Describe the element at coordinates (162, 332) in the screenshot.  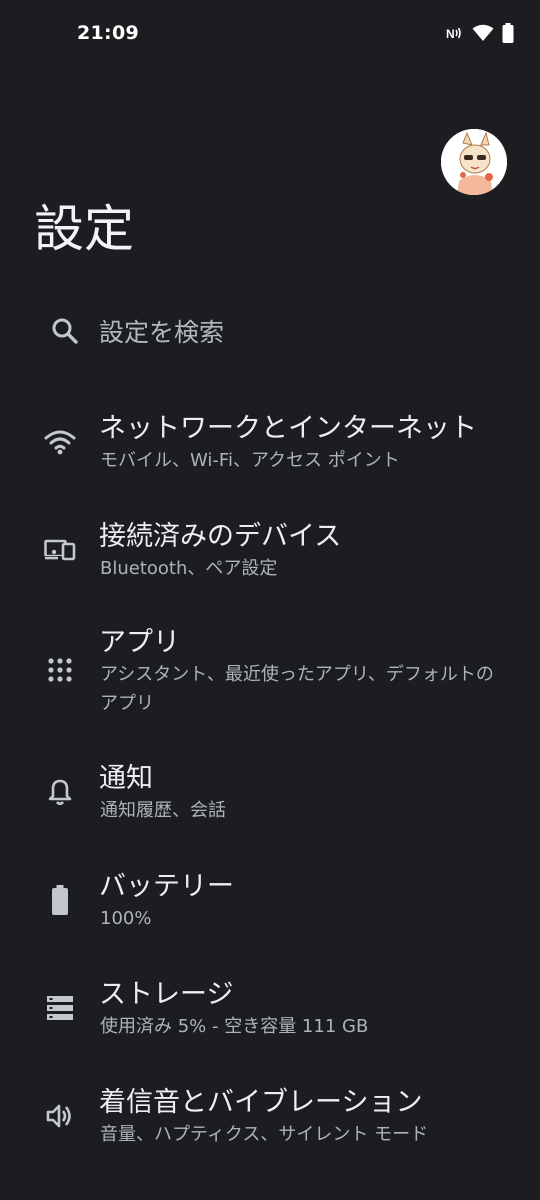
I see `search-placeholder: 設定を検索` at that location.